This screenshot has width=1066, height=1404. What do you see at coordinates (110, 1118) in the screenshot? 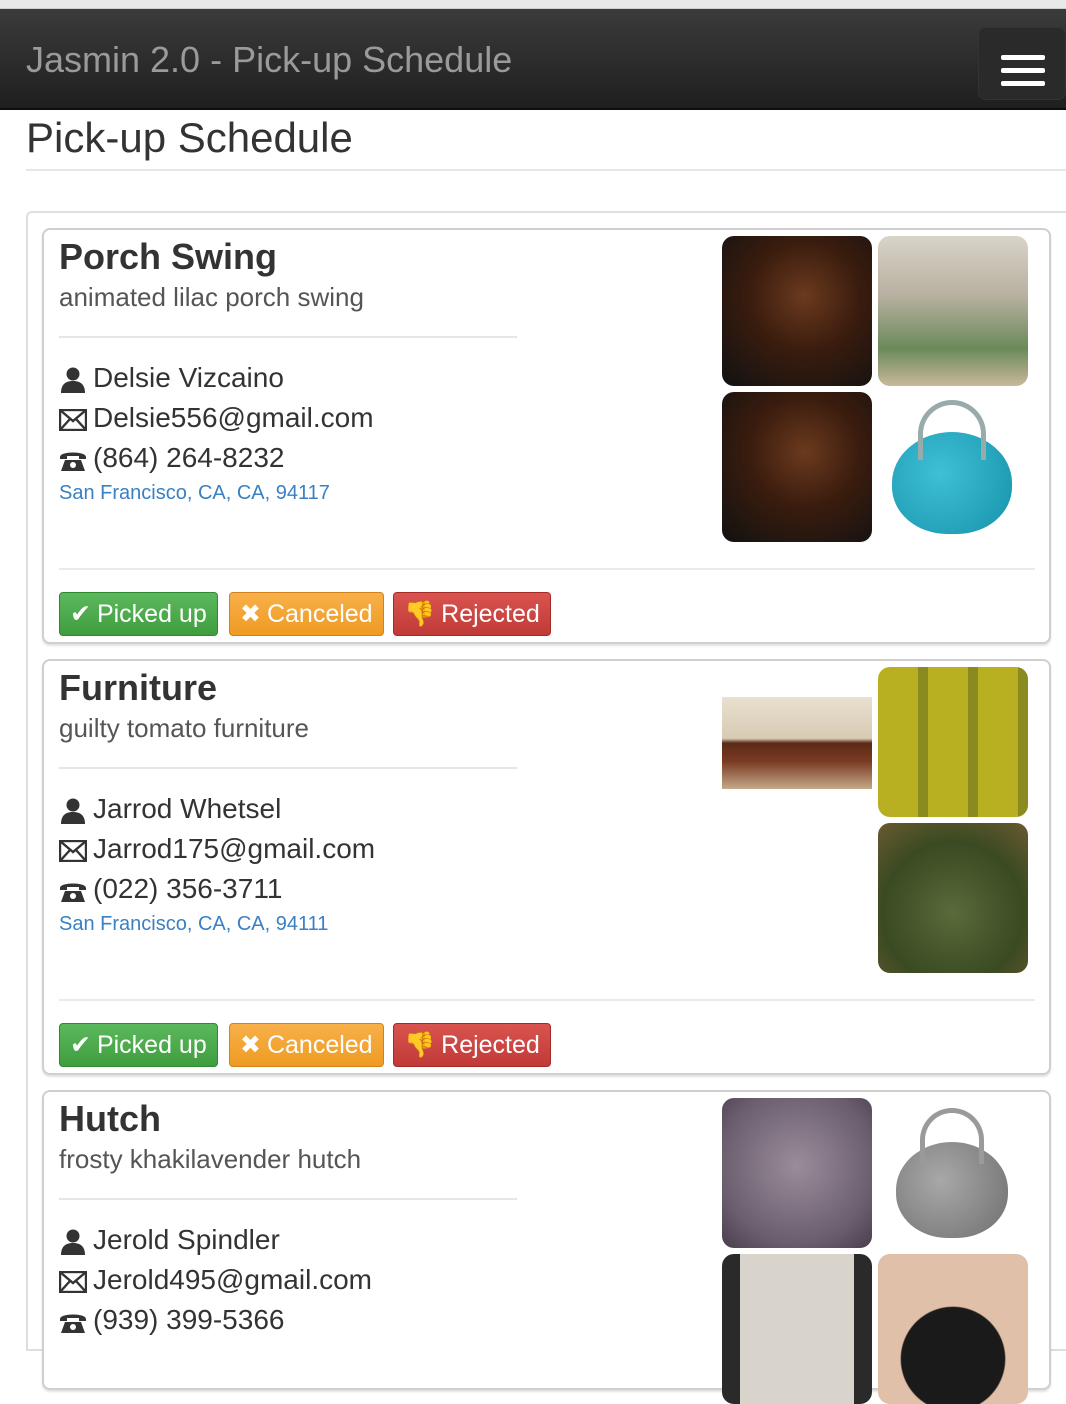
I see `item-title: Hutch` at bounding box center [110, 1118].